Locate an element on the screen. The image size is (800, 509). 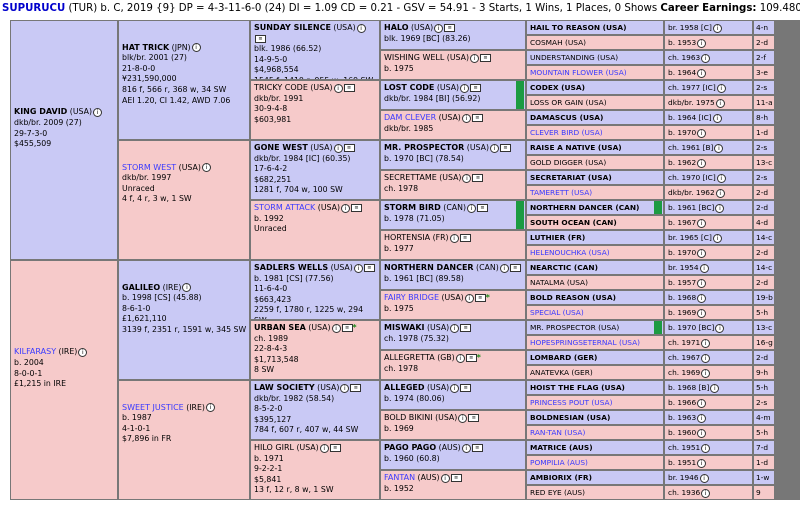
horse-name-link: MOUNTAIN FLOWER (USA) is located at coordinates (578, 72).